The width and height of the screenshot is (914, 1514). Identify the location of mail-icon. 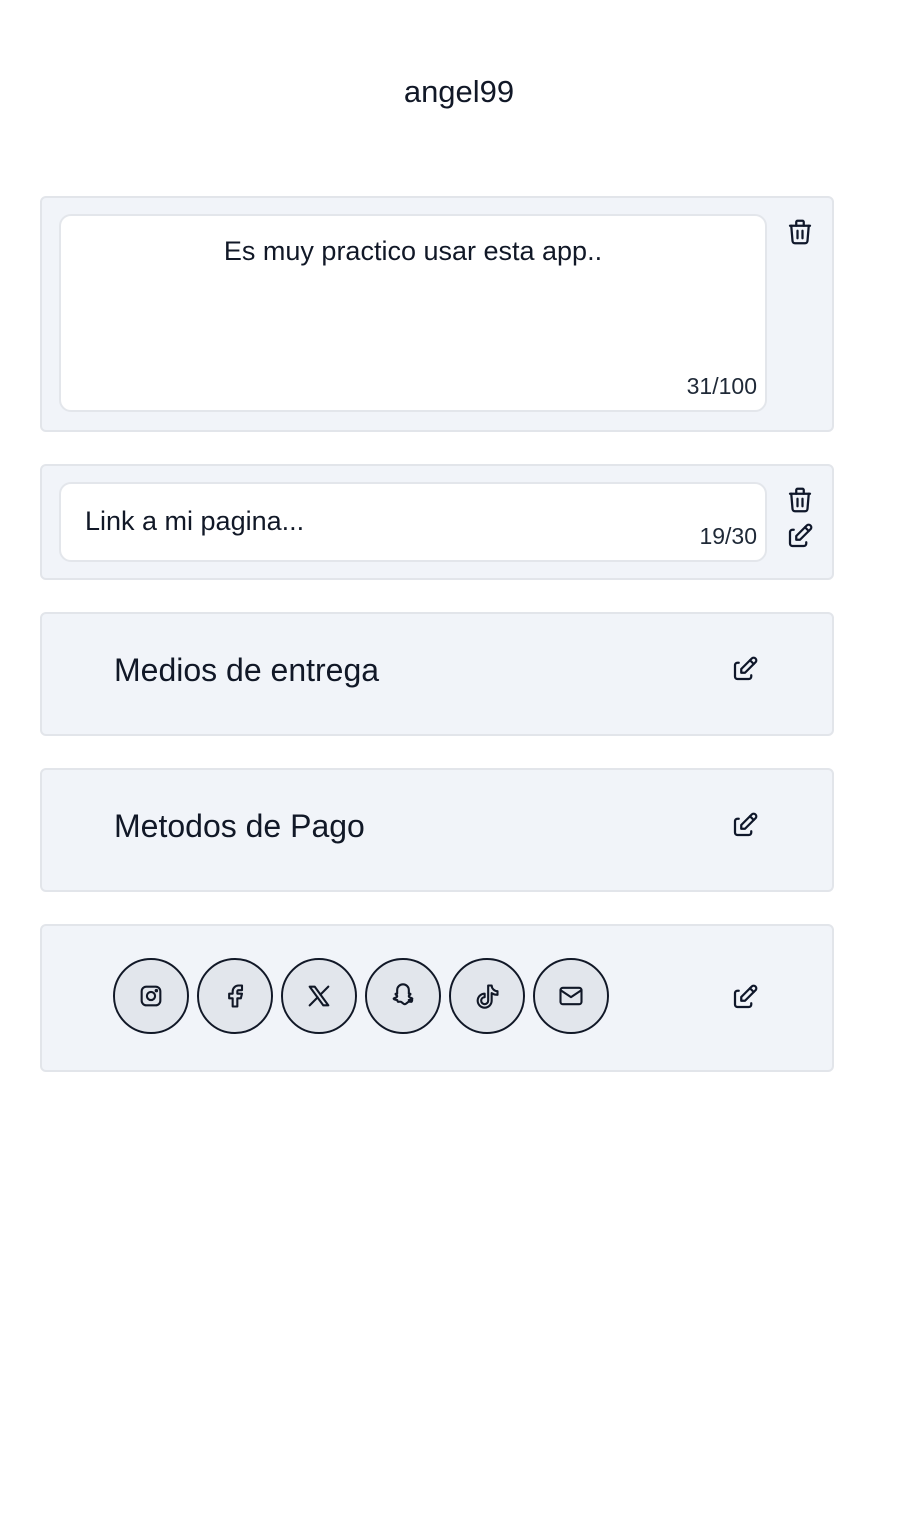
(571, 996).